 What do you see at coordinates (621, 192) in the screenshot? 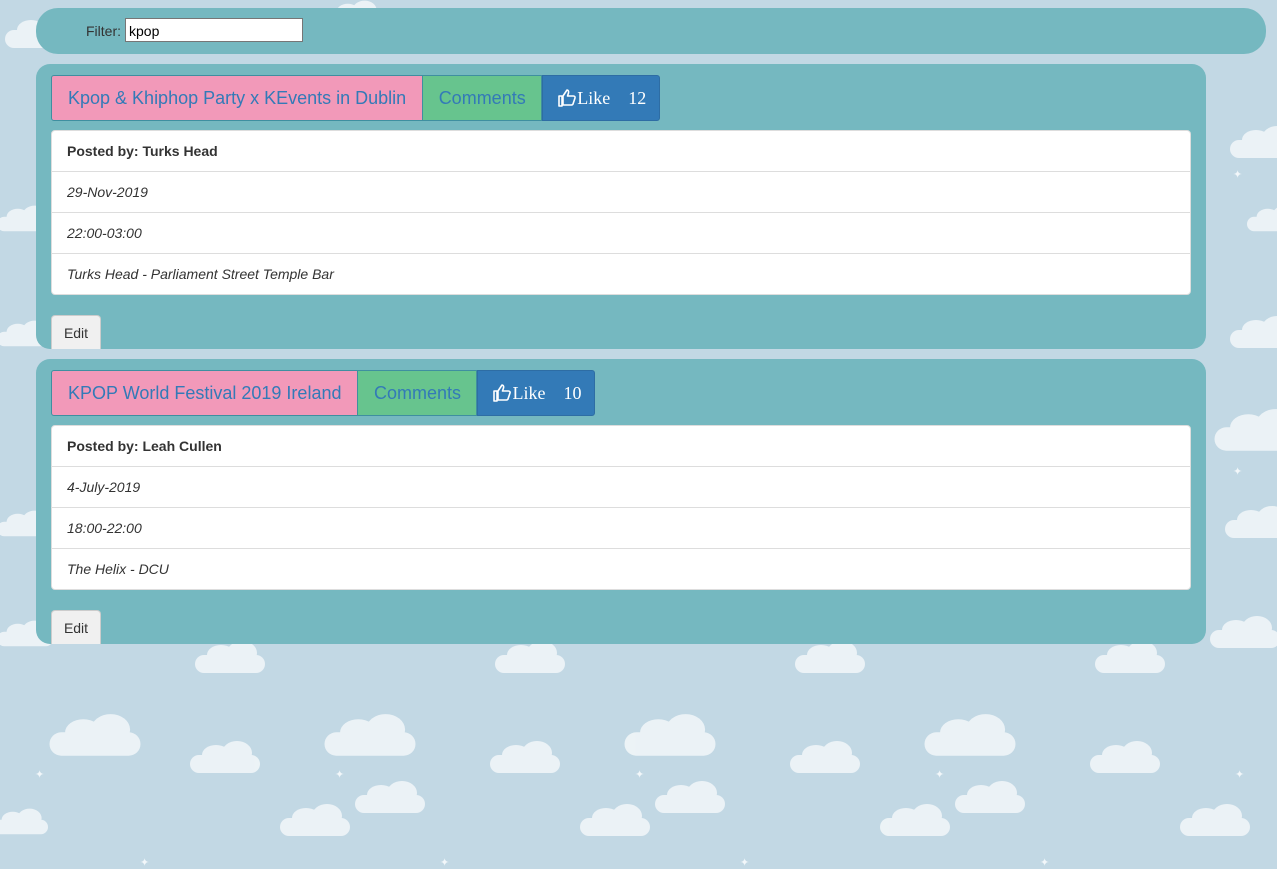
I see `event-date: 29-Nov-2019` at bounding box center [621, 192].